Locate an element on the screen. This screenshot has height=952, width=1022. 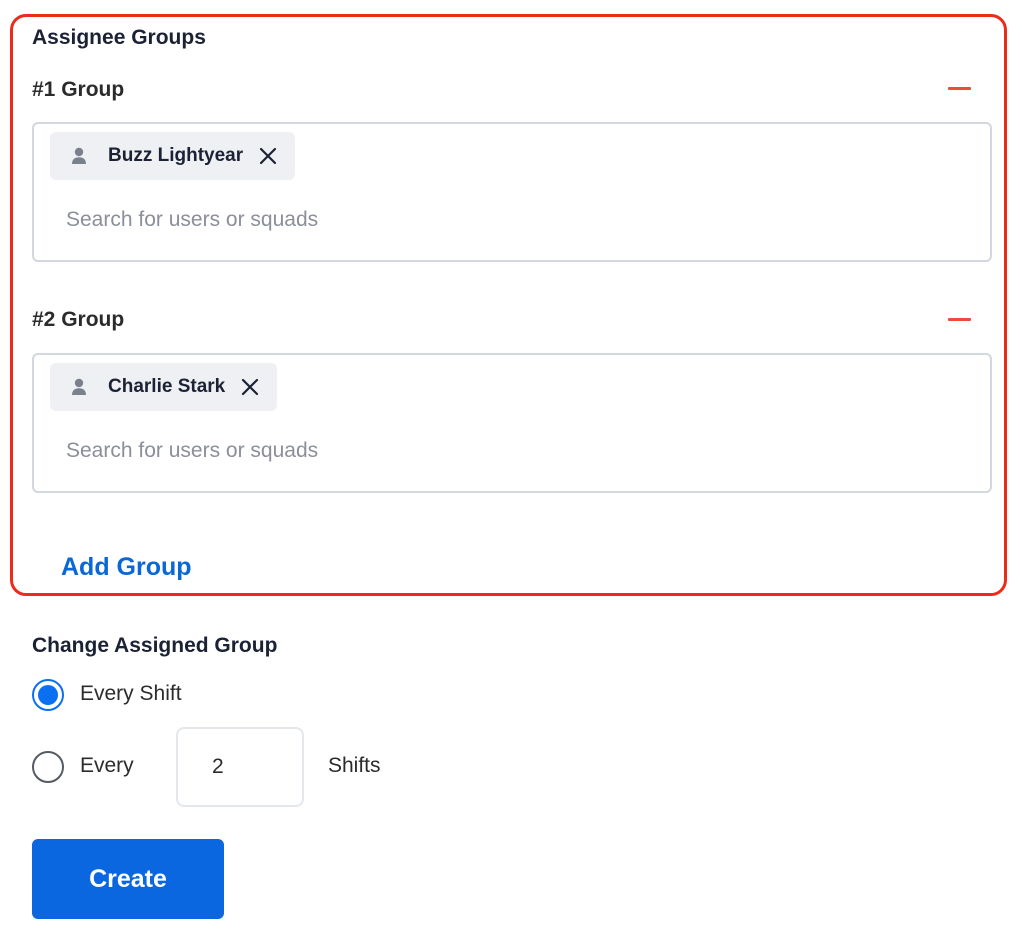
remove-group-1-button is located at coordinates (959, 88).